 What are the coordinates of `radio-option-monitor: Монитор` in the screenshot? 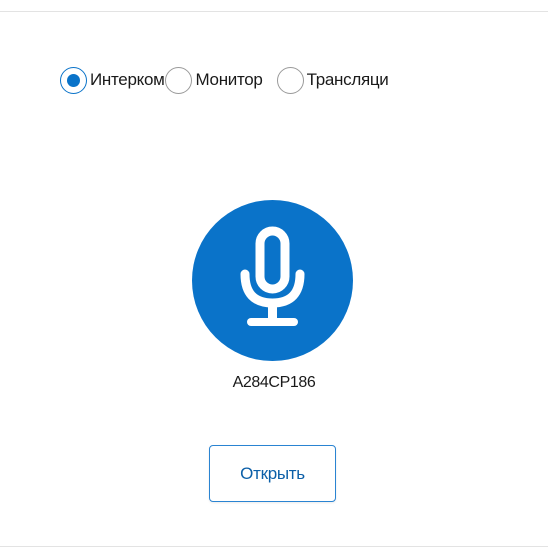 It's located at (214, 80).